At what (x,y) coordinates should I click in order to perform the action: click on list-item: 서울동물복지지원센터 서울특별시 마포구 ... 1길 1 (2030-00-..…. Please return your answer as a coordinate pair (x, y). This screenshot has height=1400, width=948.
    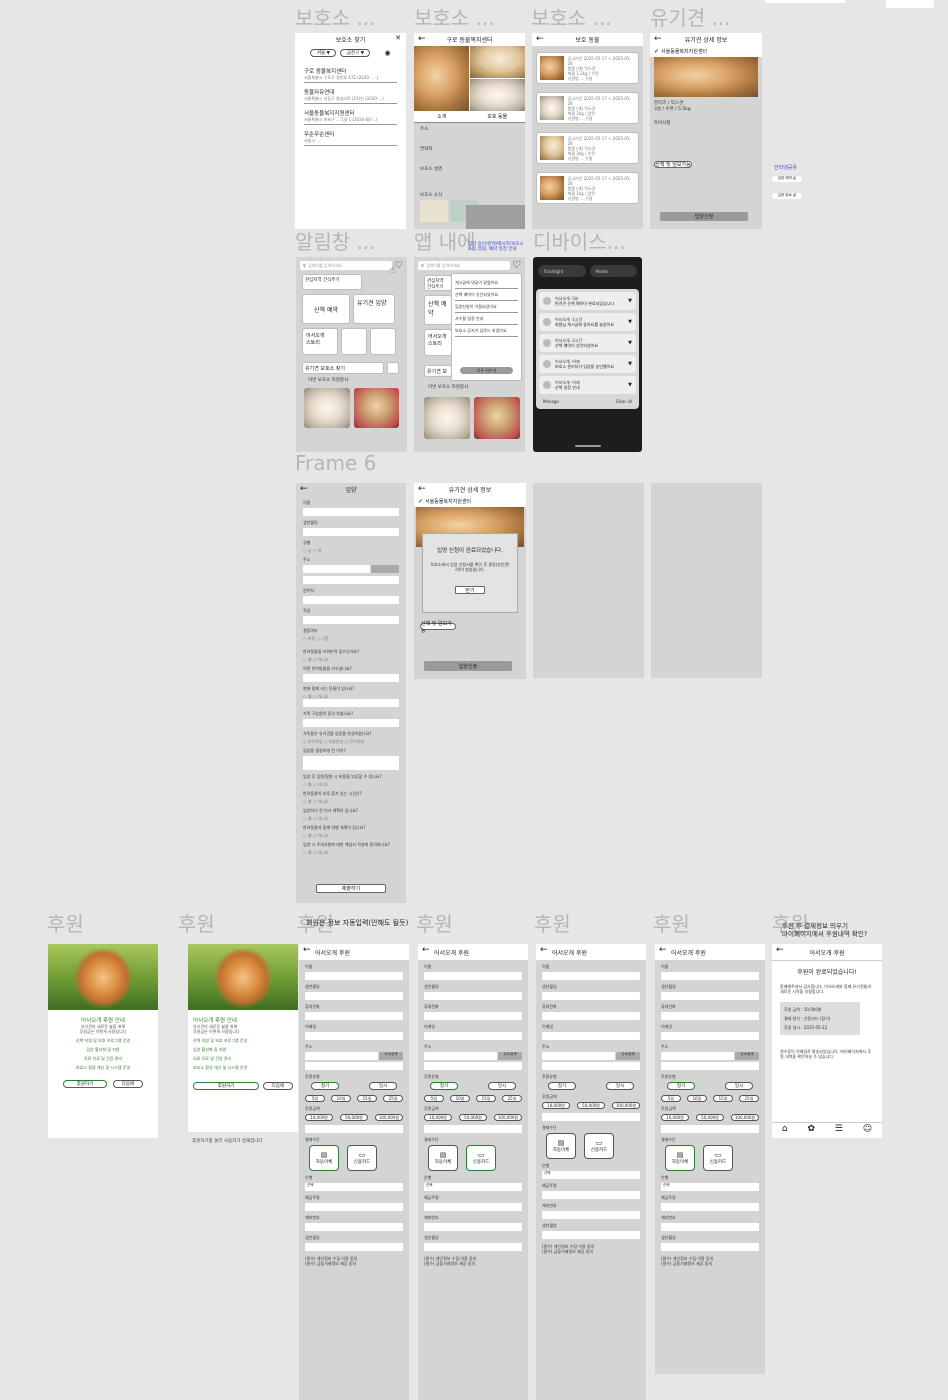
    Looking at the image, I should click on (350, 116).